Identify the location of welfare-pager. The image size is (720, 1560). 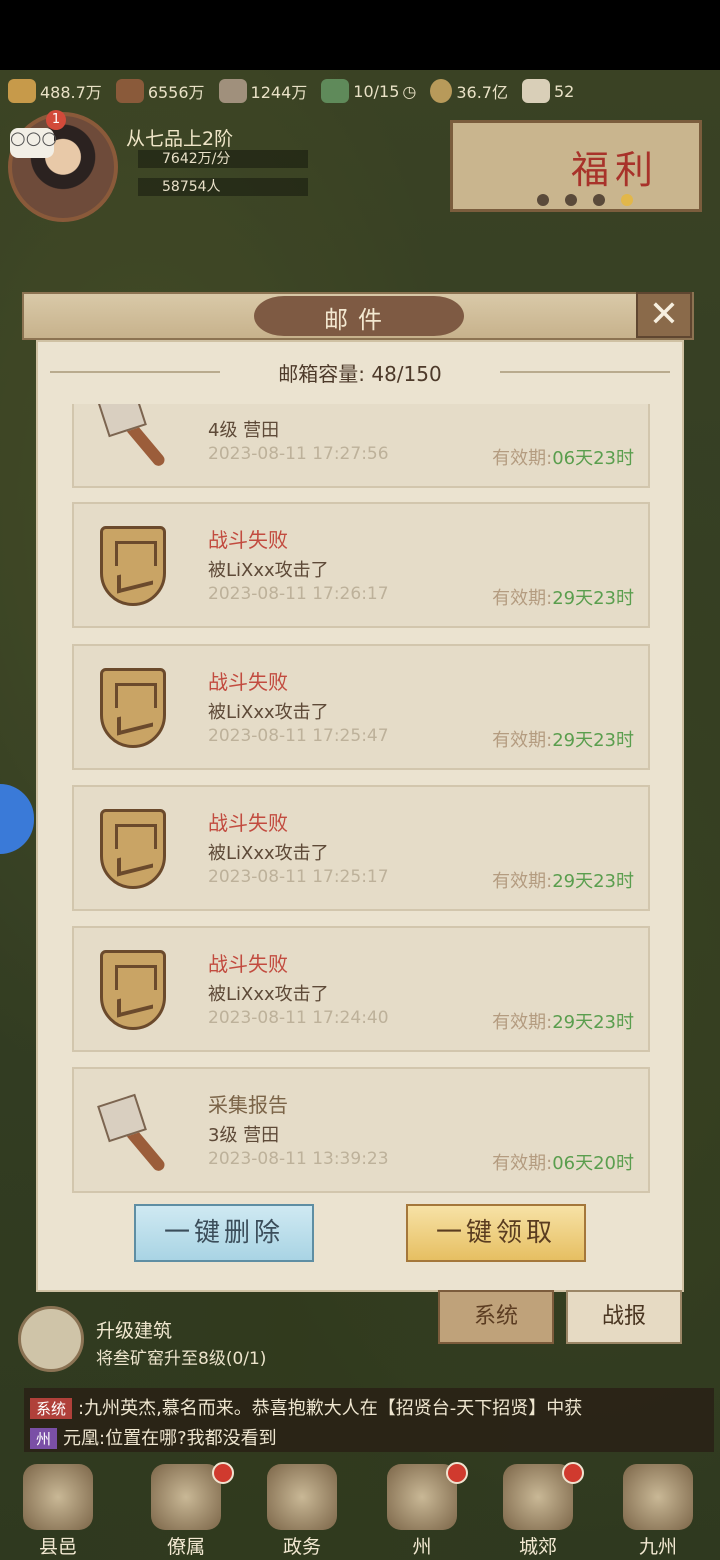
(593, 200).